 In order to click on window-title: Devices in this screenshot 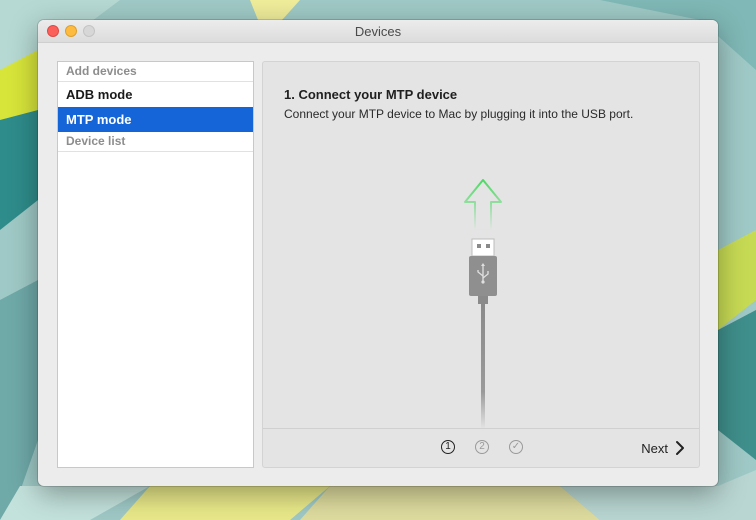, I will do `click(378, 31)`.